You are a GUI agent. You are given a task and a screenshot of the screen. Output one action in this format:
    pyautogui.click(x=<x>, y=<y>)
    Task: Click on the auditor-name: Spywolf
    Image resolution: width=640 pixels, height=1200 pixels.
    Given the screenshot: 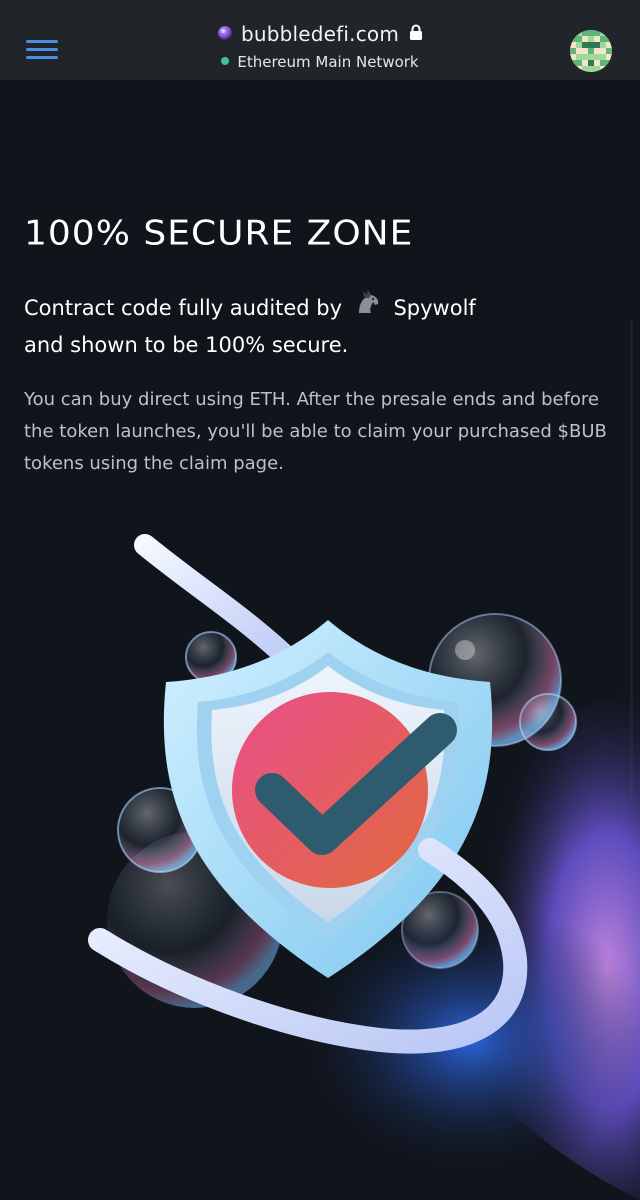 What is the action you would take?
    pyautogui.click(x=434, y=308)
    